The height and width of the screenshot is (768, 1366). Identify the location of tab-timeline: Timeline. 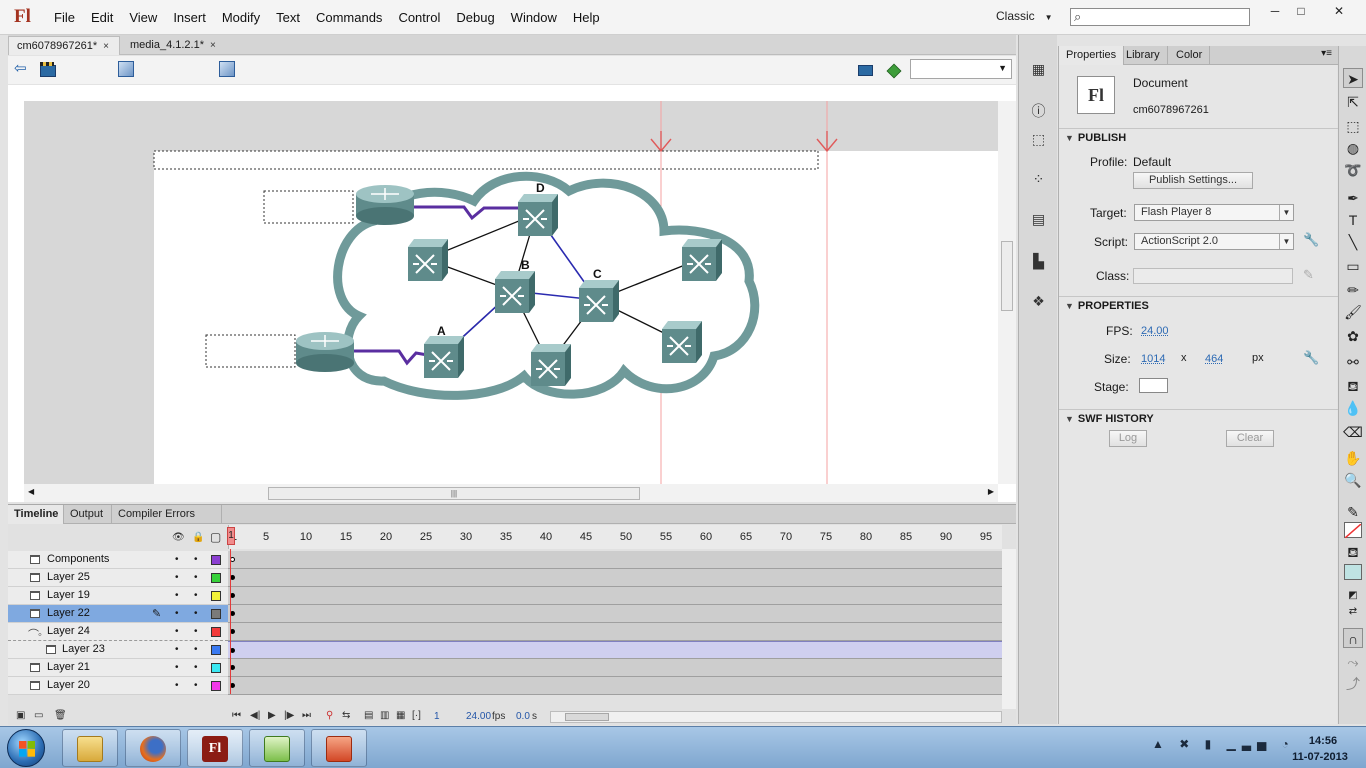
(36, 514).